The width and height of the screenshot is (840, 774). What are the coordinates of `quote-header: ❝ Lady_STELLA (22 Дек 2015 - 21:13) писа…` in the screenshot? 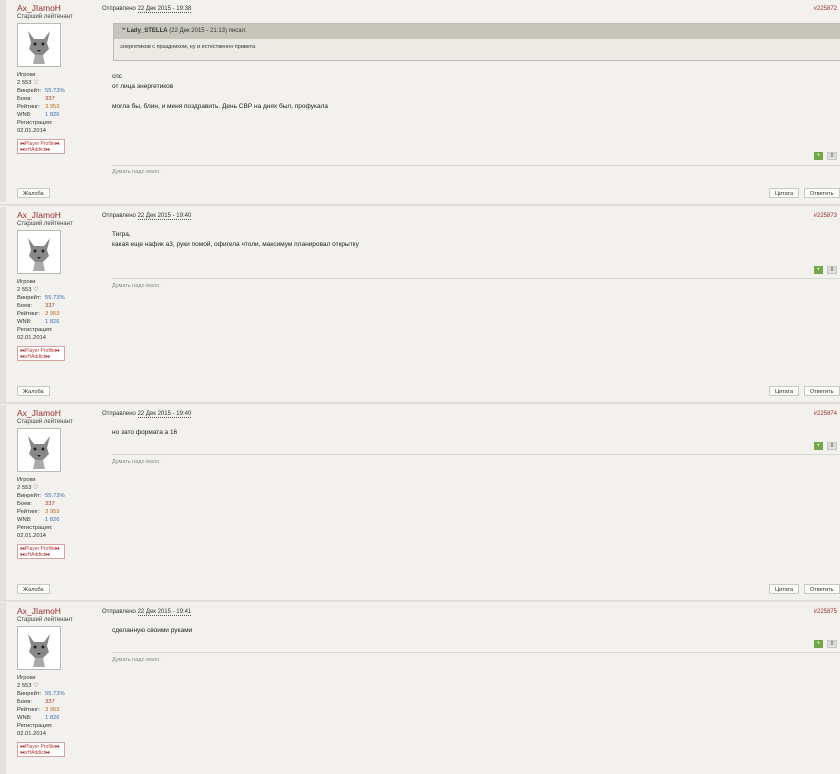 It's located at (477, 31).